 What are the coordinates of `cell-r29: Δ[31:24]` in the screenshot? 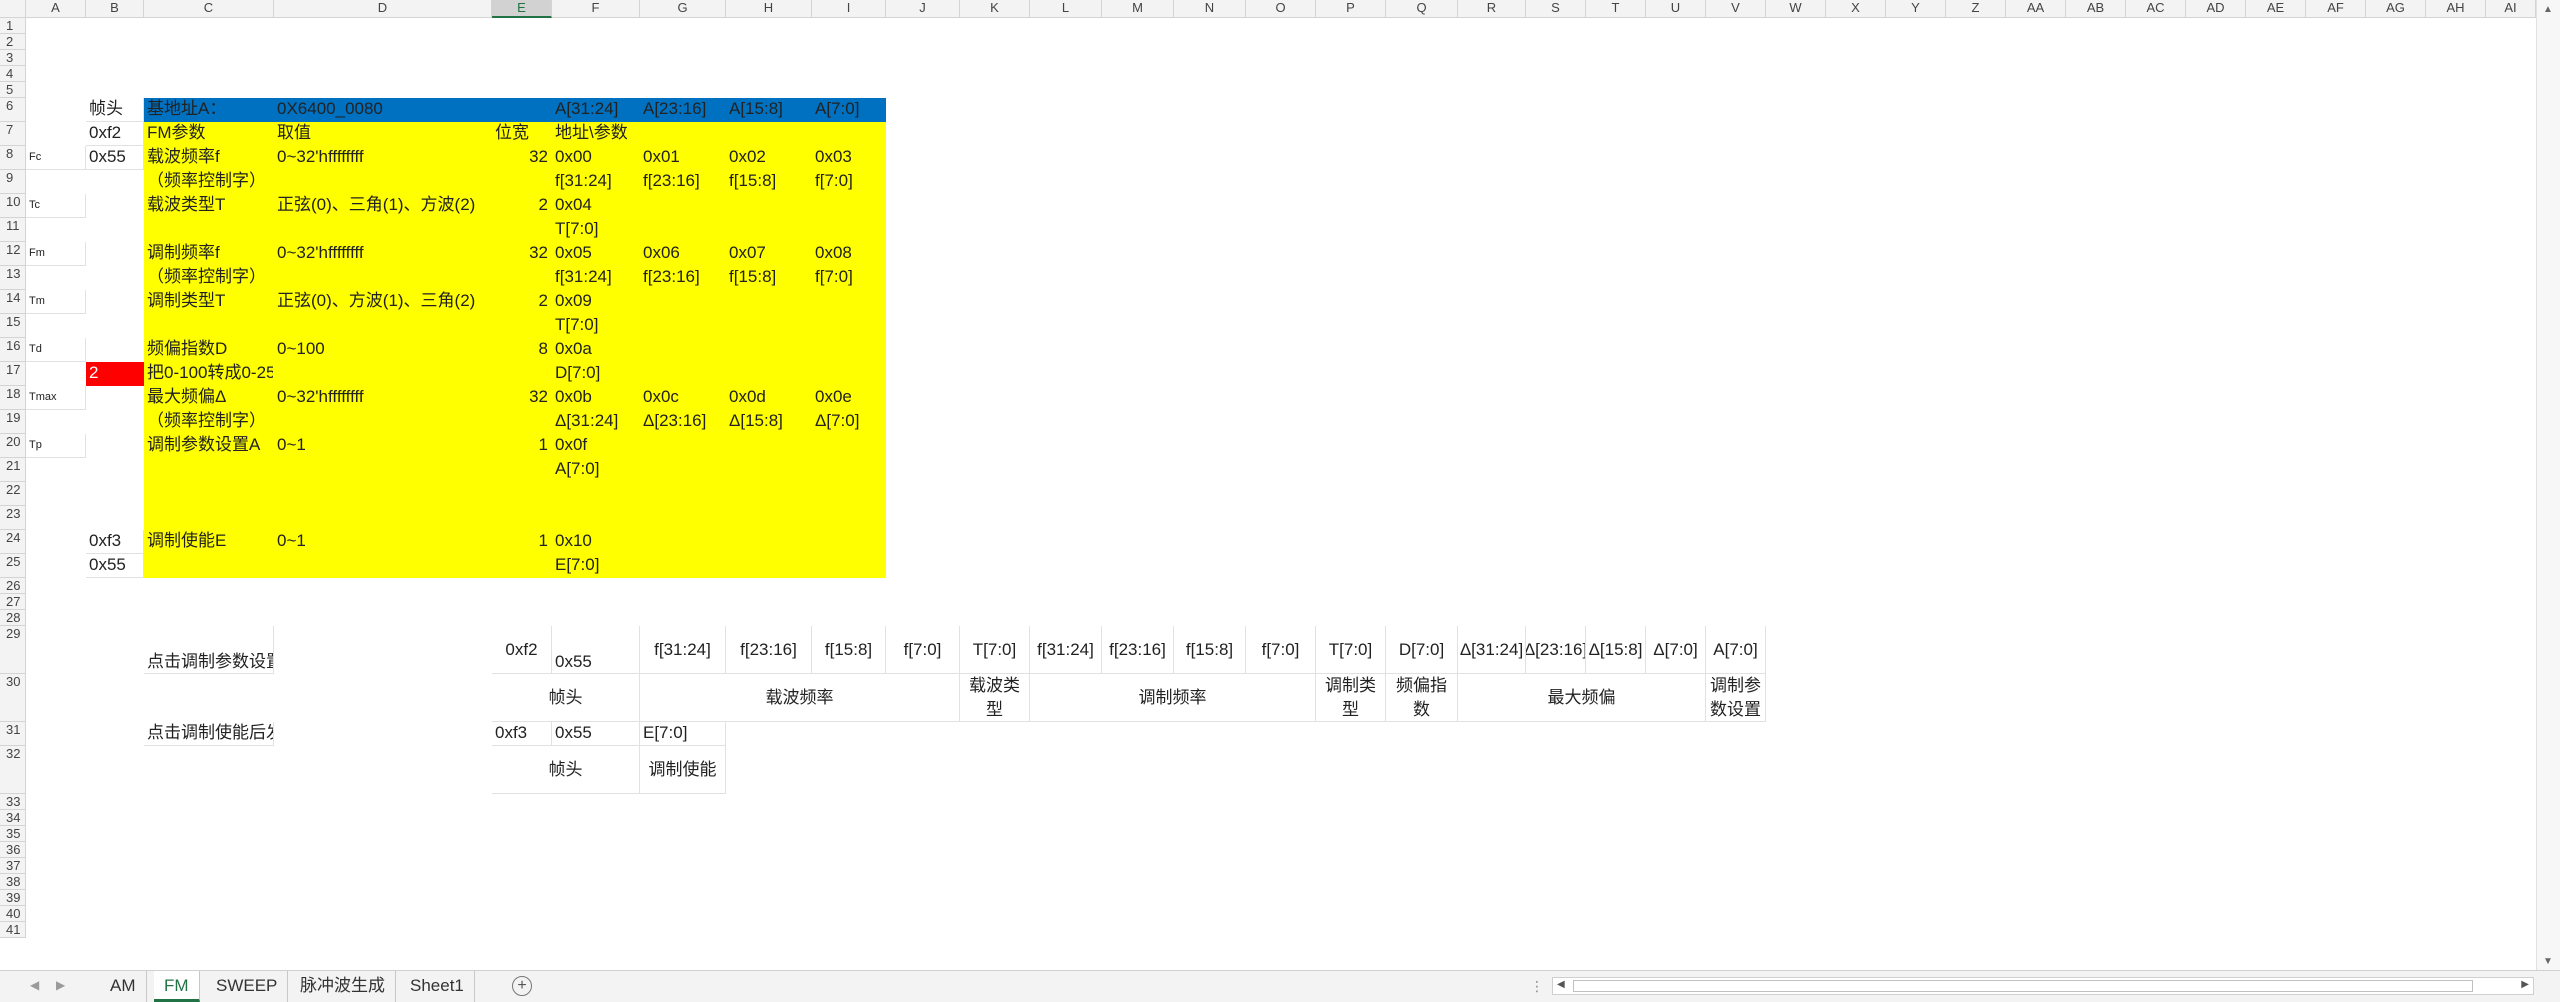 It's located at (1492, 650).